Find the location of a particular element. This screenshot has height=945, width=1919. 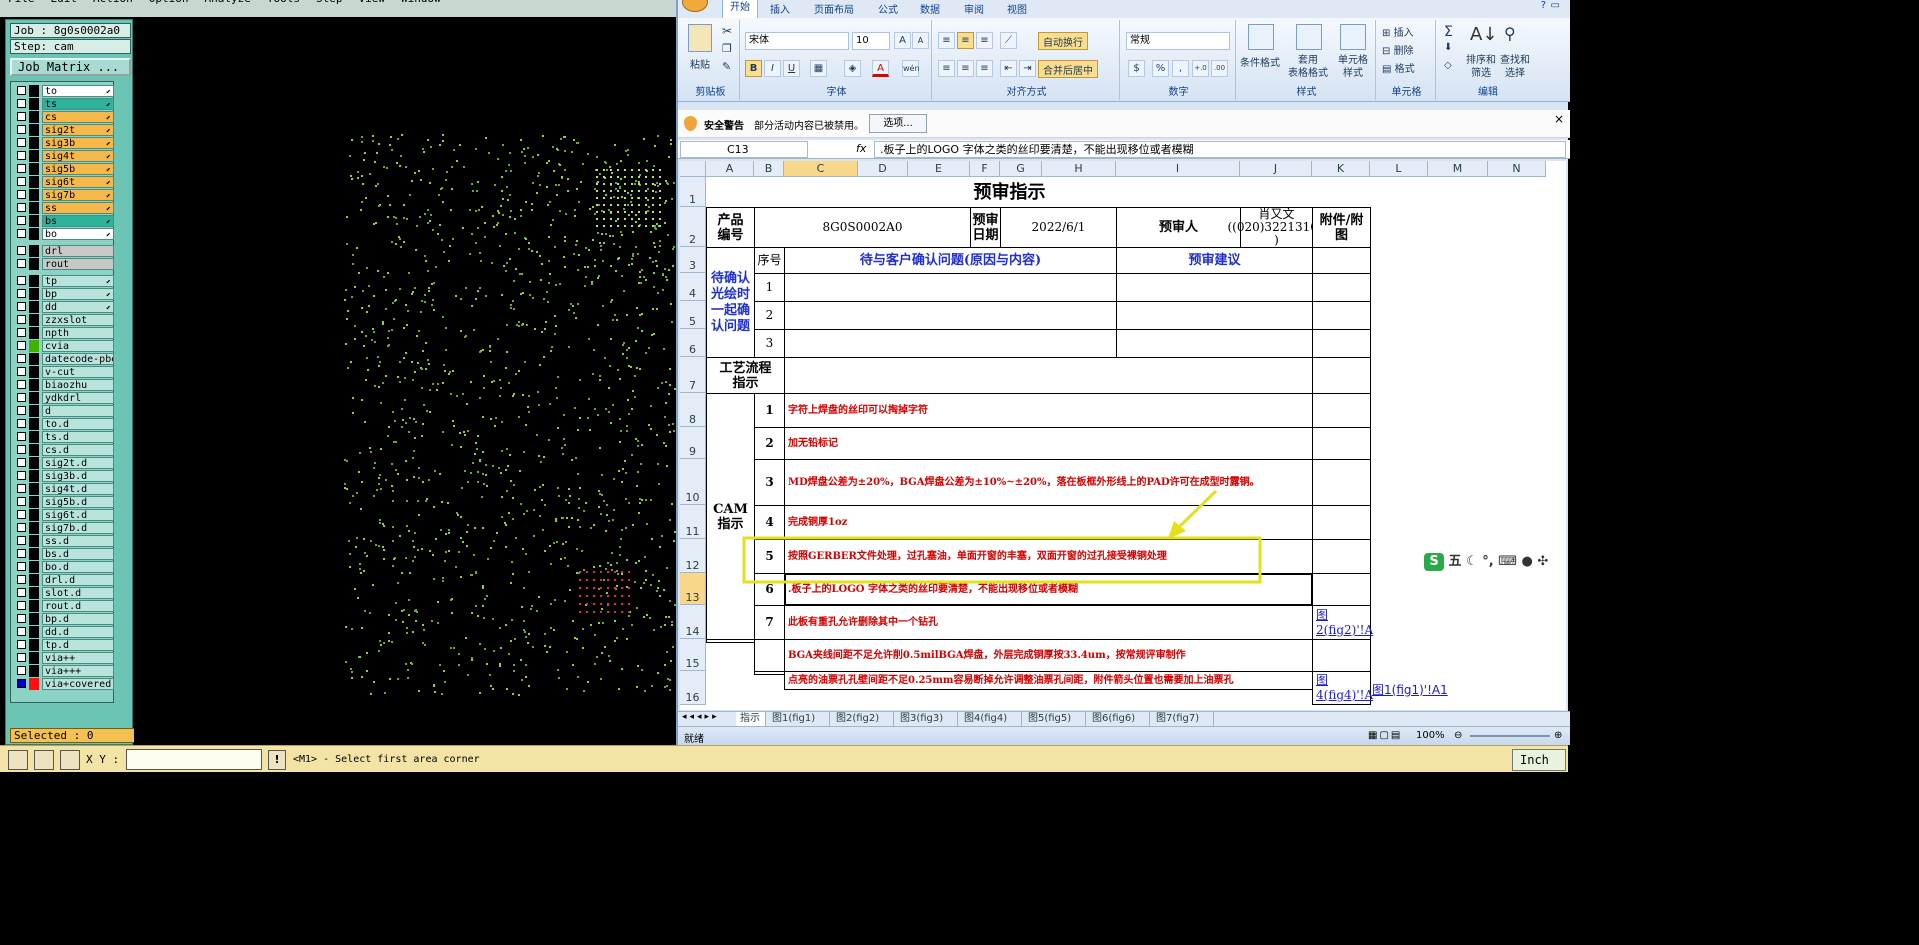

layer-row: sig7b ⬋ is located at coordinates (64, 195).